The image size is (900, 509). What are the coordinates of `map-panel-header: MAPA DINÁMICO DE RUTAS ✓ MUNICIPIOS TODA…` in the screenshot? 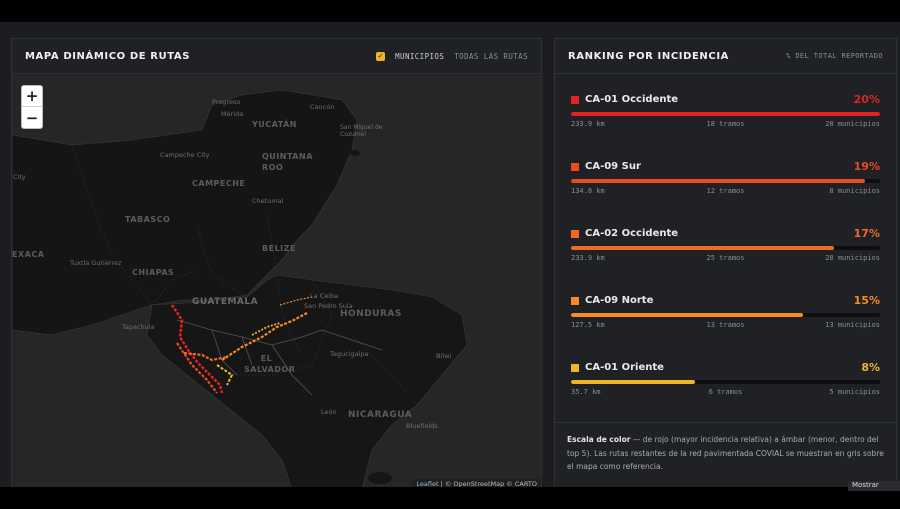 It's located at (276, 56).